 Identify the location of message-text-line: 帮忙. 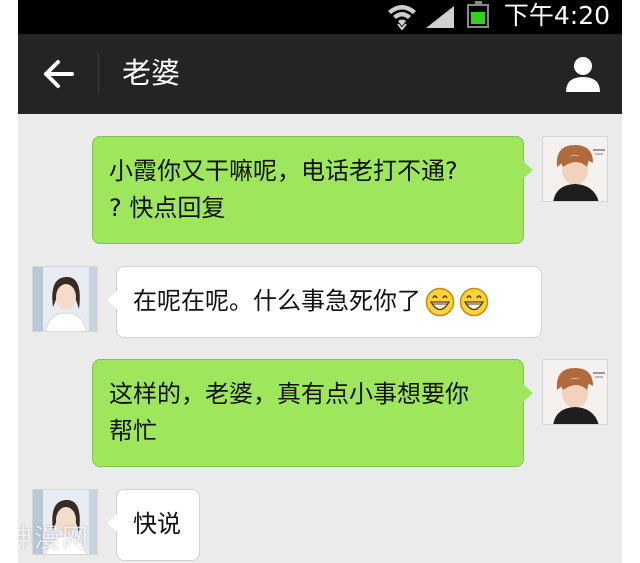
(133, 431).